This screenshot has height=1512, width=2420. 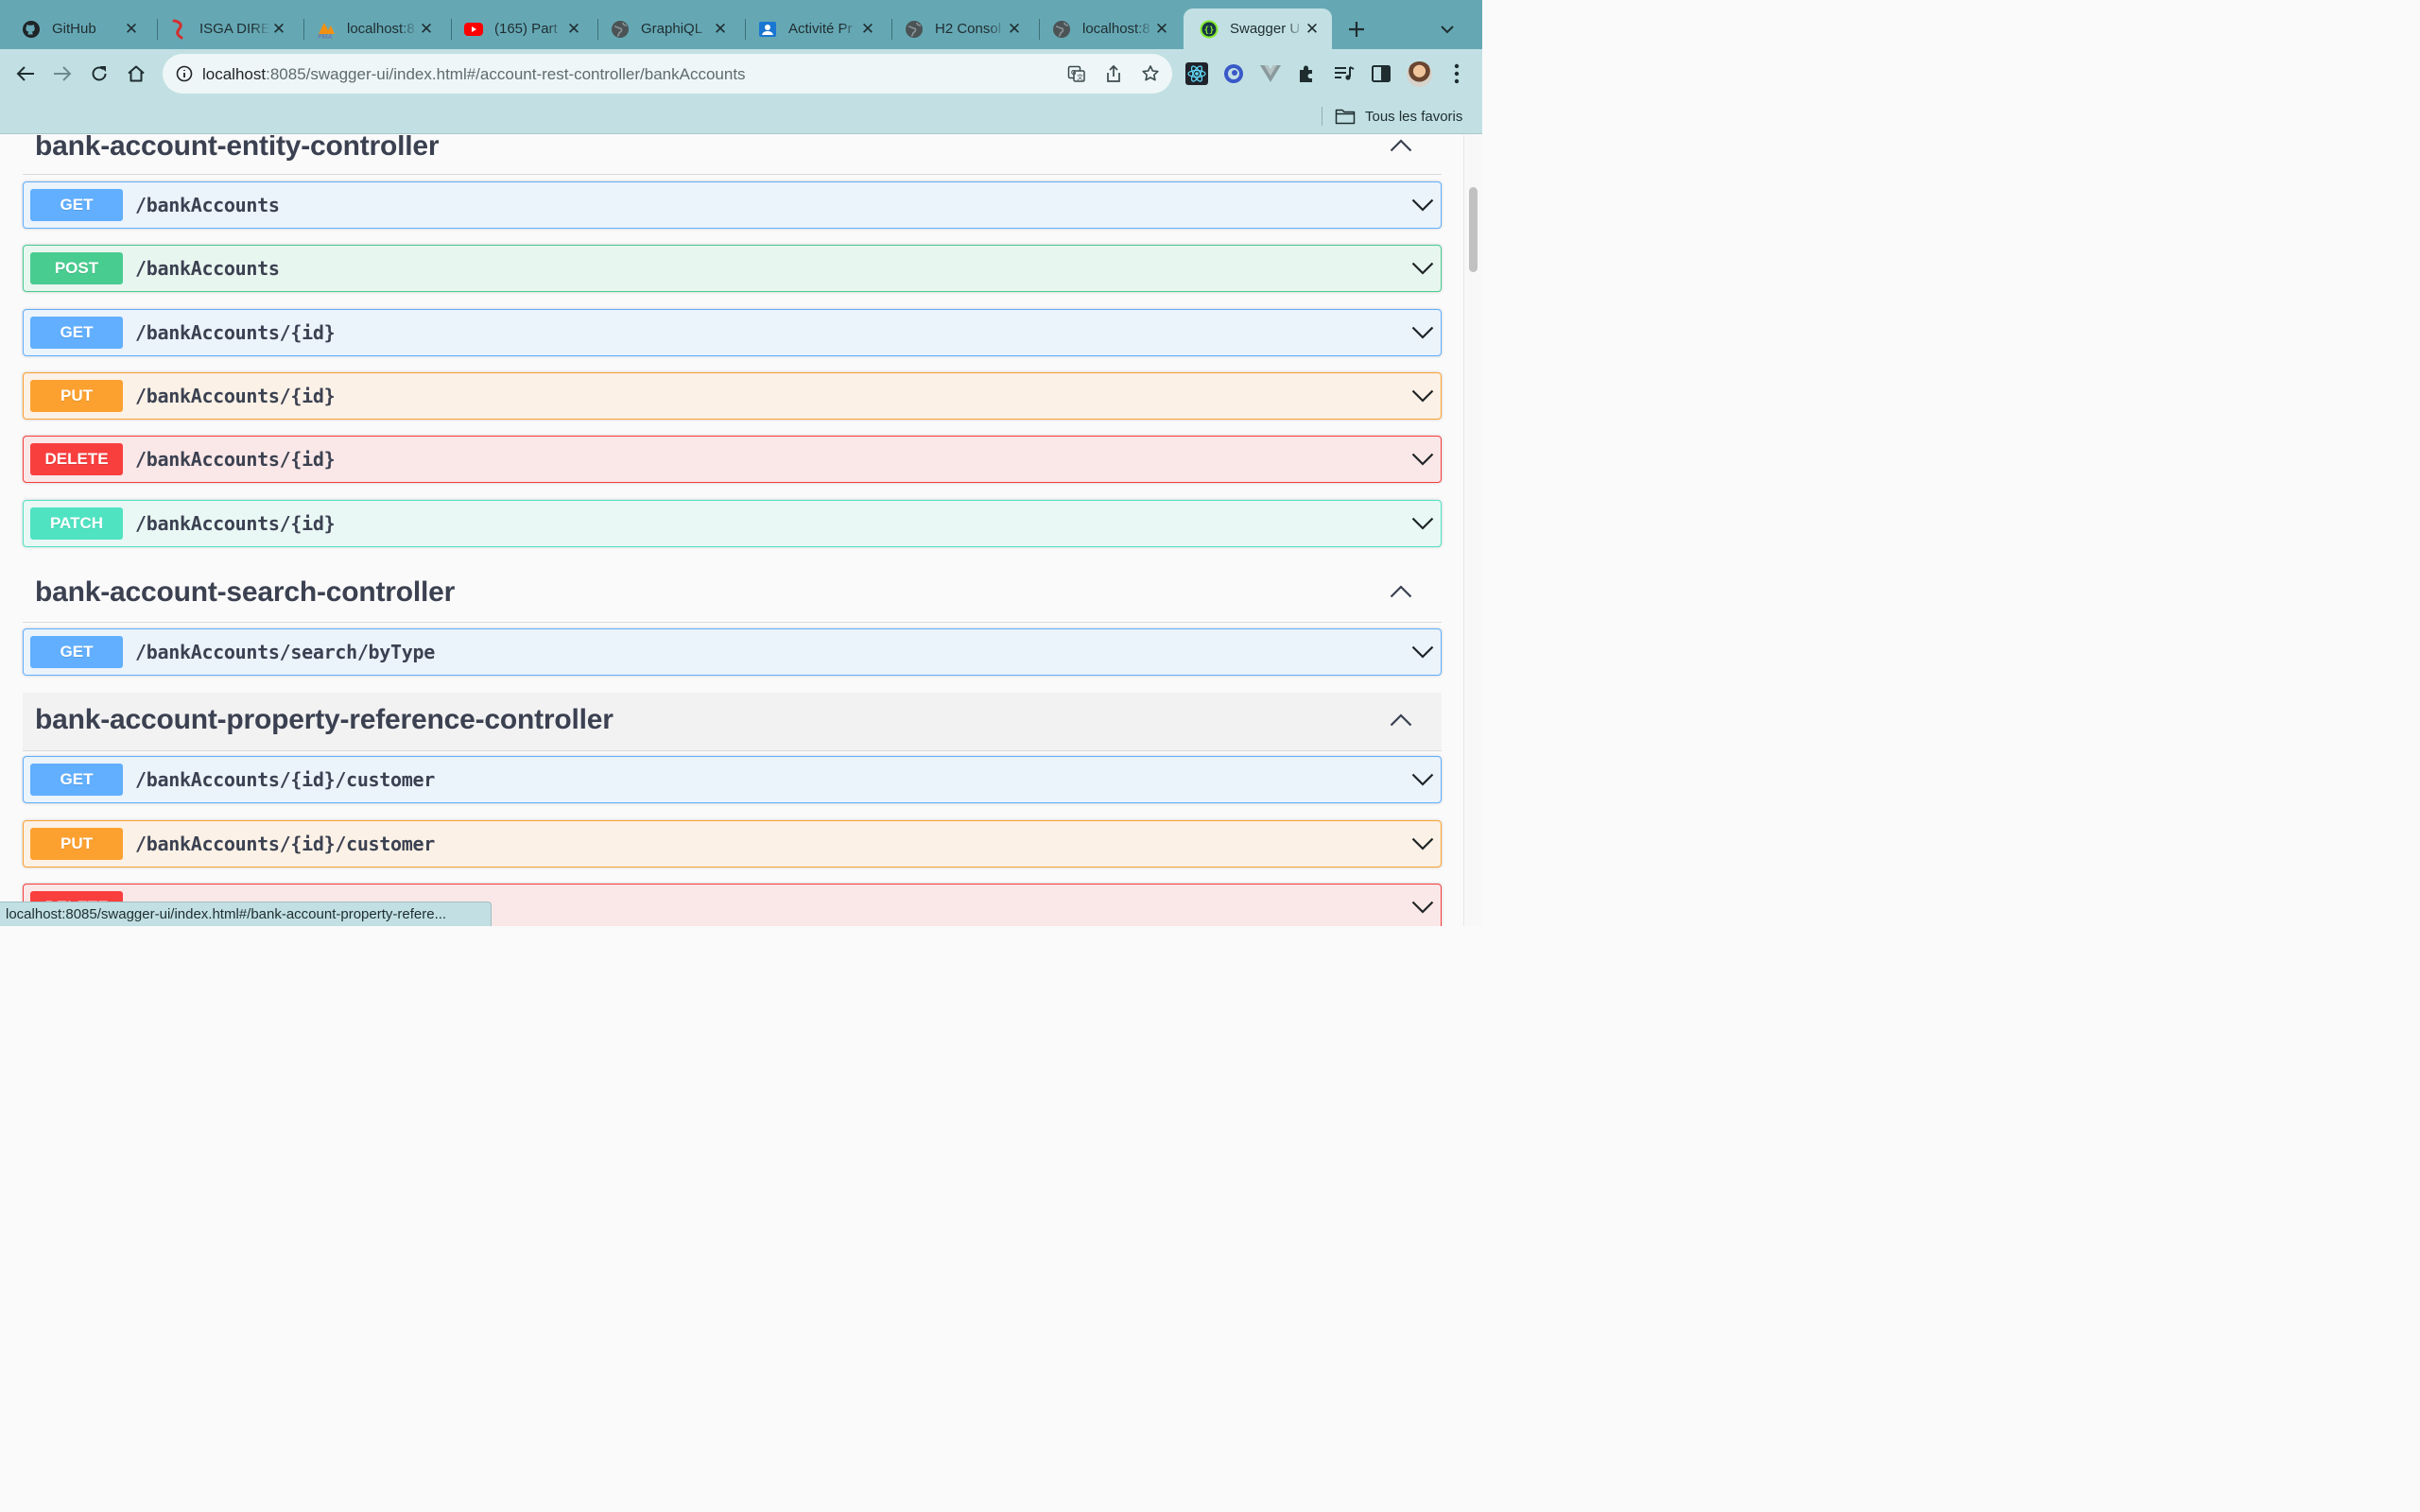 What do you see at coordinates (526, 29) in the screenshot?
I see `tab-title: (165) Part` at bounding box center [526, 29].